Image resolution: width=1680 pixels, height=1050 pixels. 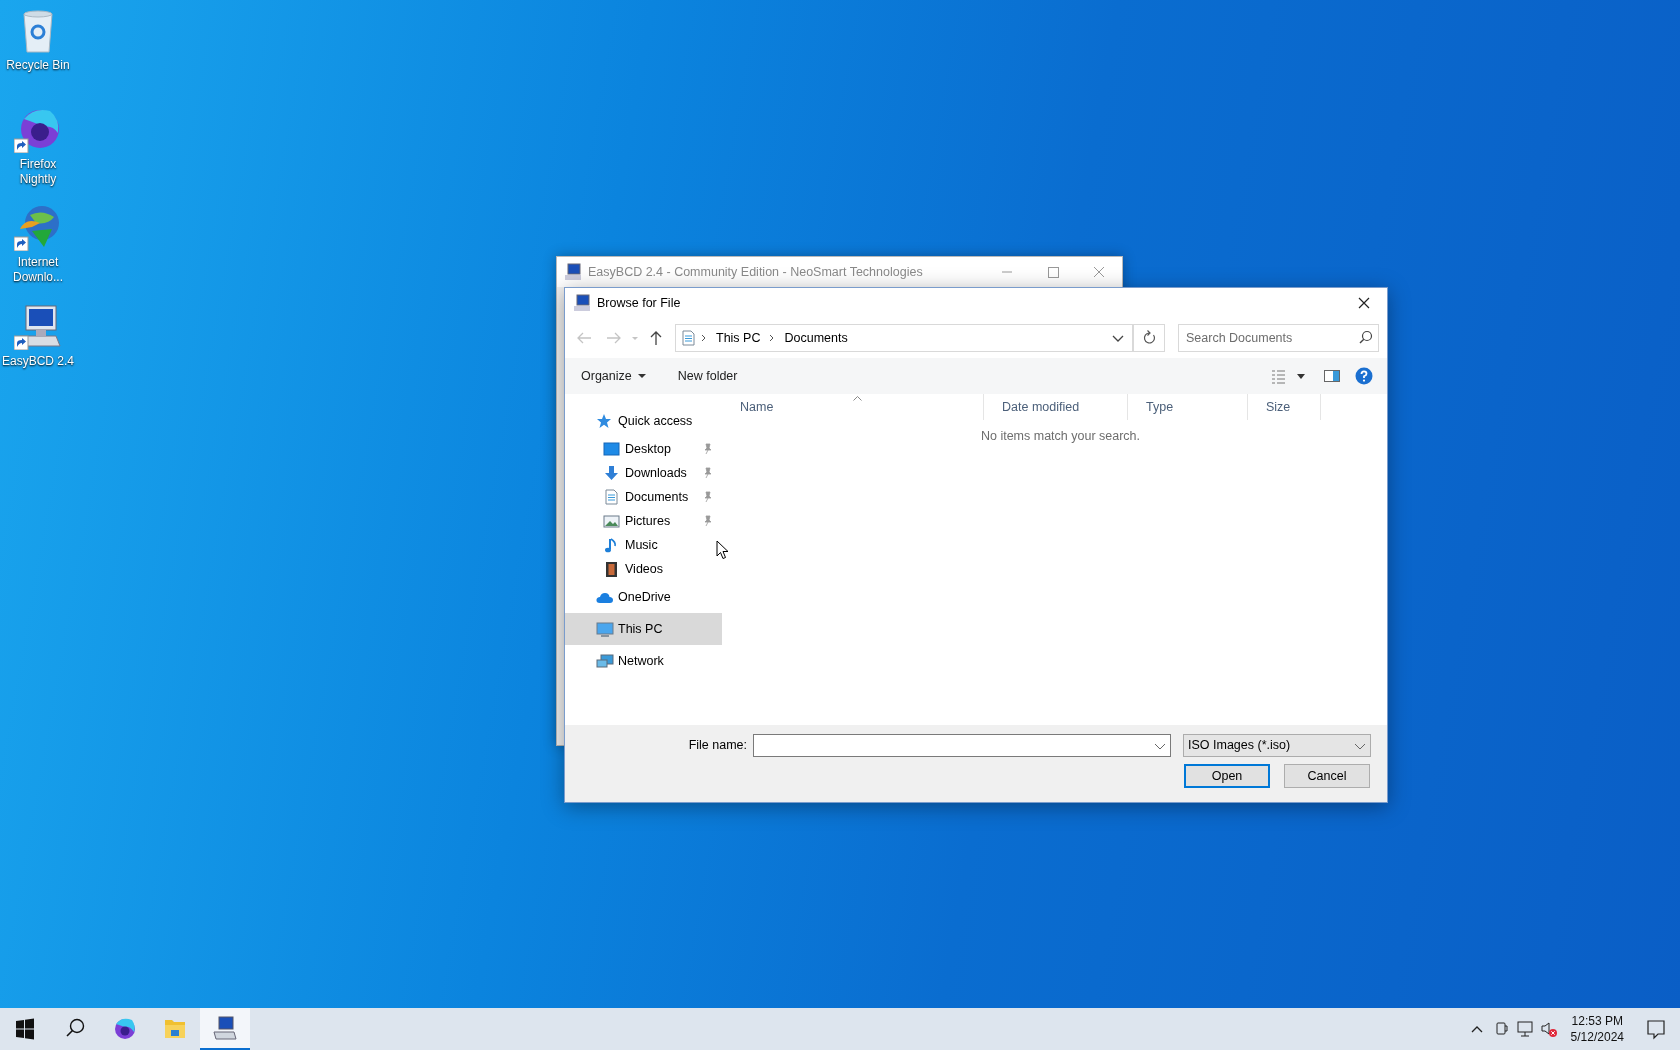 I want to click on desktop-icon, so click(x=612, y=449).